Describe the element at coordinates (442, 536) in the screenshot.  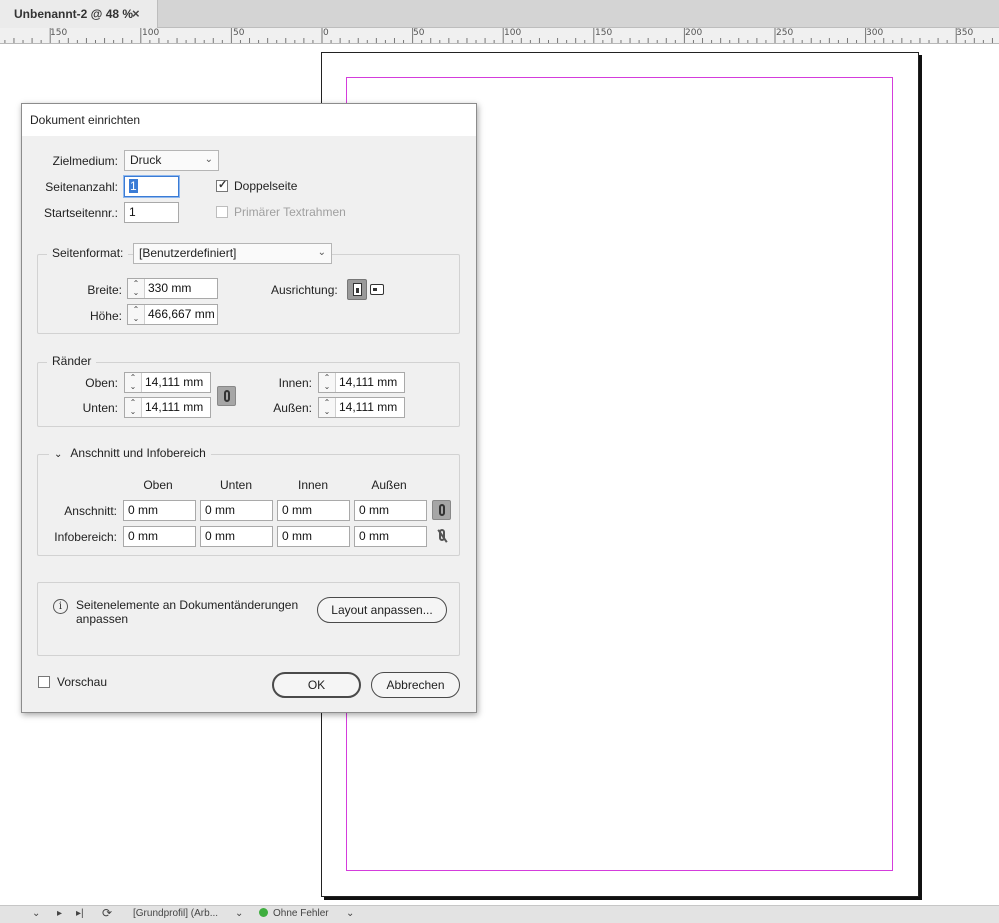
I see `unlink-slug-icon` at that location.